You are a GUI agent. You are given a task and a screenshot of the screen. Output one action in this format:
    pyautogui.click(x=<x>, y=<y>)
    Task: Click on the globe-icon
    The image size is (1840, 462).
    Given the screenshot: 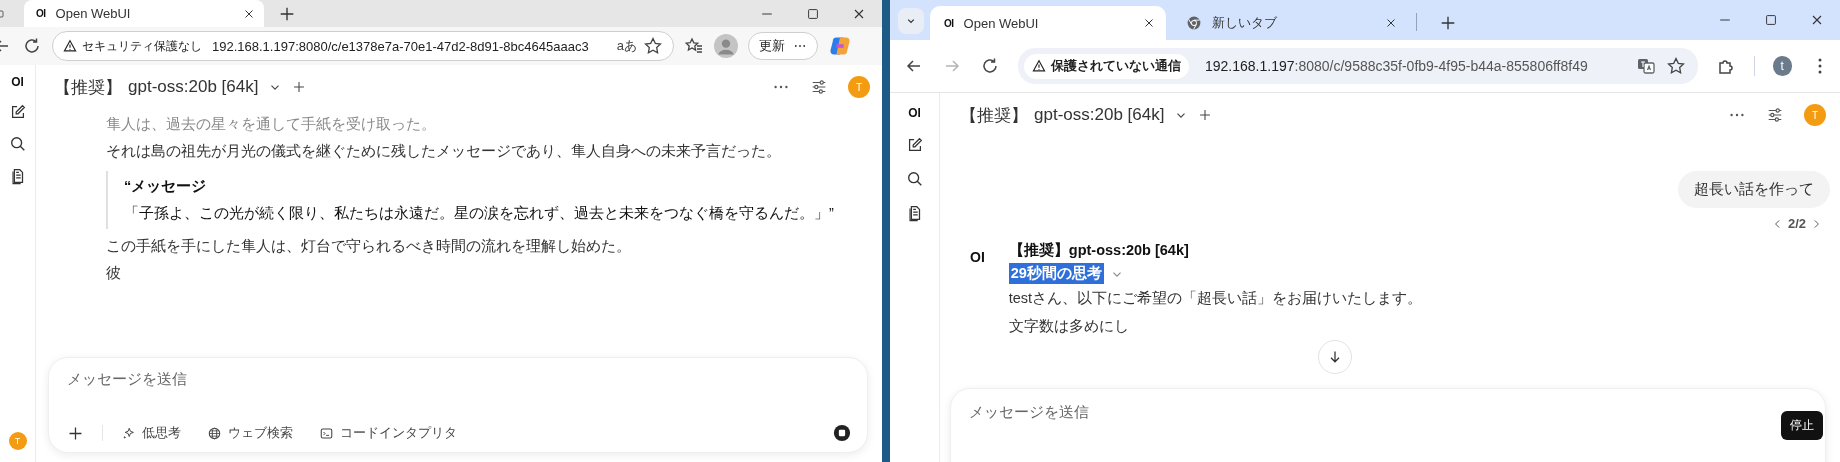 What is the action you would take?
    pyautogui.click(x=214, y=433)
    